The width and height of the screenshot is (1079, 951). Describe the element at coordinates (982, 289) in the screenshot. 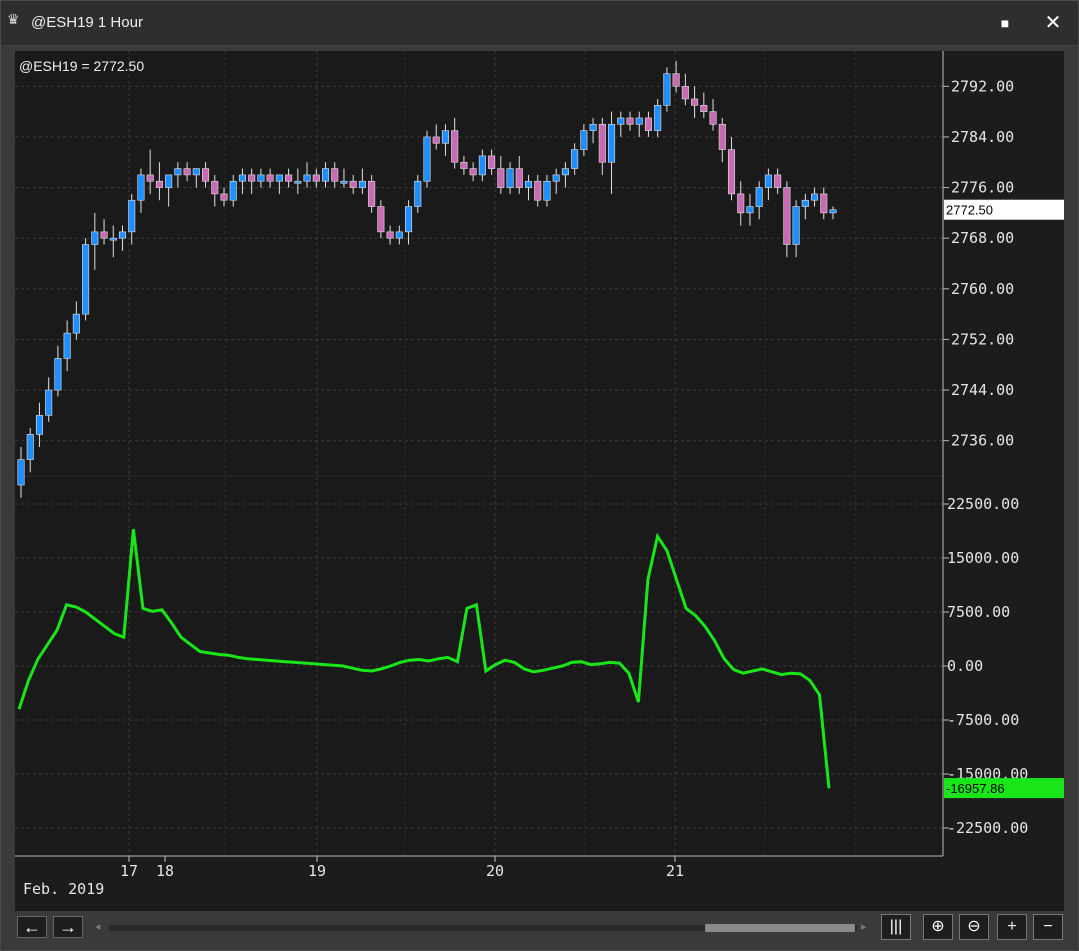

I see `price-tick-label: 2760.00` at that location.